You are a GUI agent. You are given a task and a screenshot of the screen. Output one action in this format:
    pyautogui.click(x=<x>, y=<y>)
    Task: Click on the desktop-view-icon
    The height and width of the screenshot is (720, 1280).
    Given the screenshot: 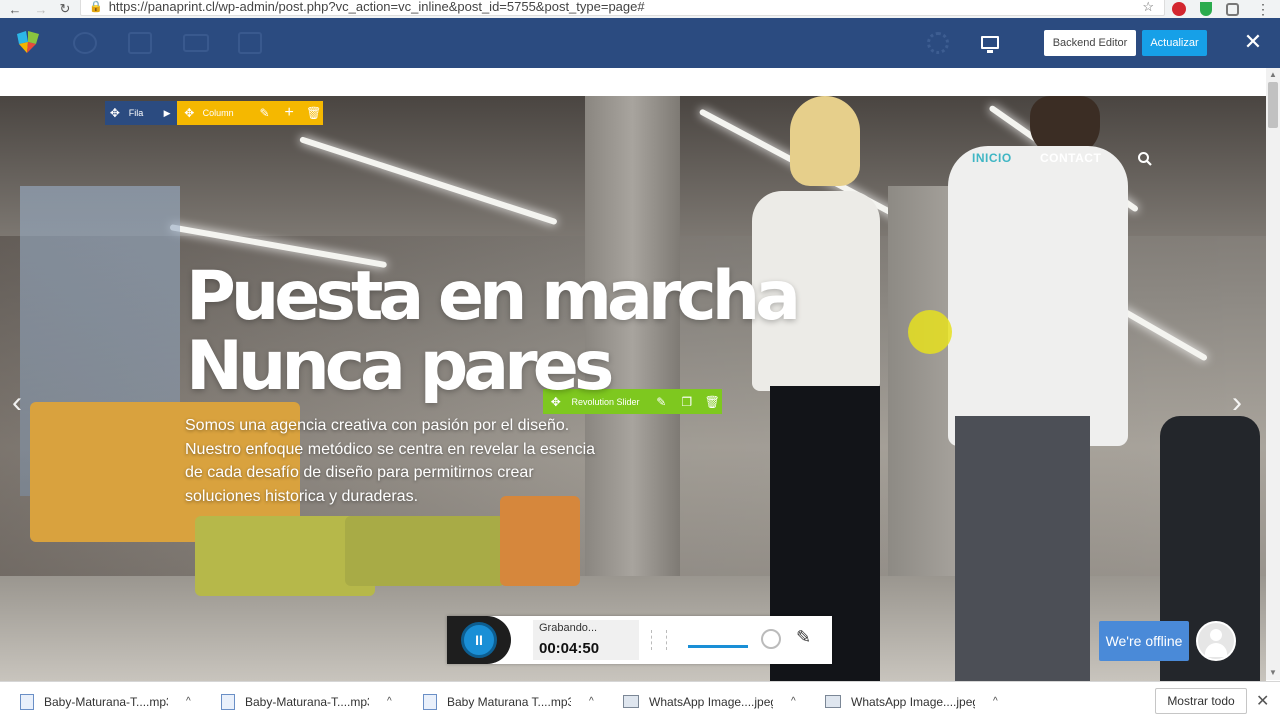 What is the action you would take?
    pyautogui.click(x=990, y=44)
    